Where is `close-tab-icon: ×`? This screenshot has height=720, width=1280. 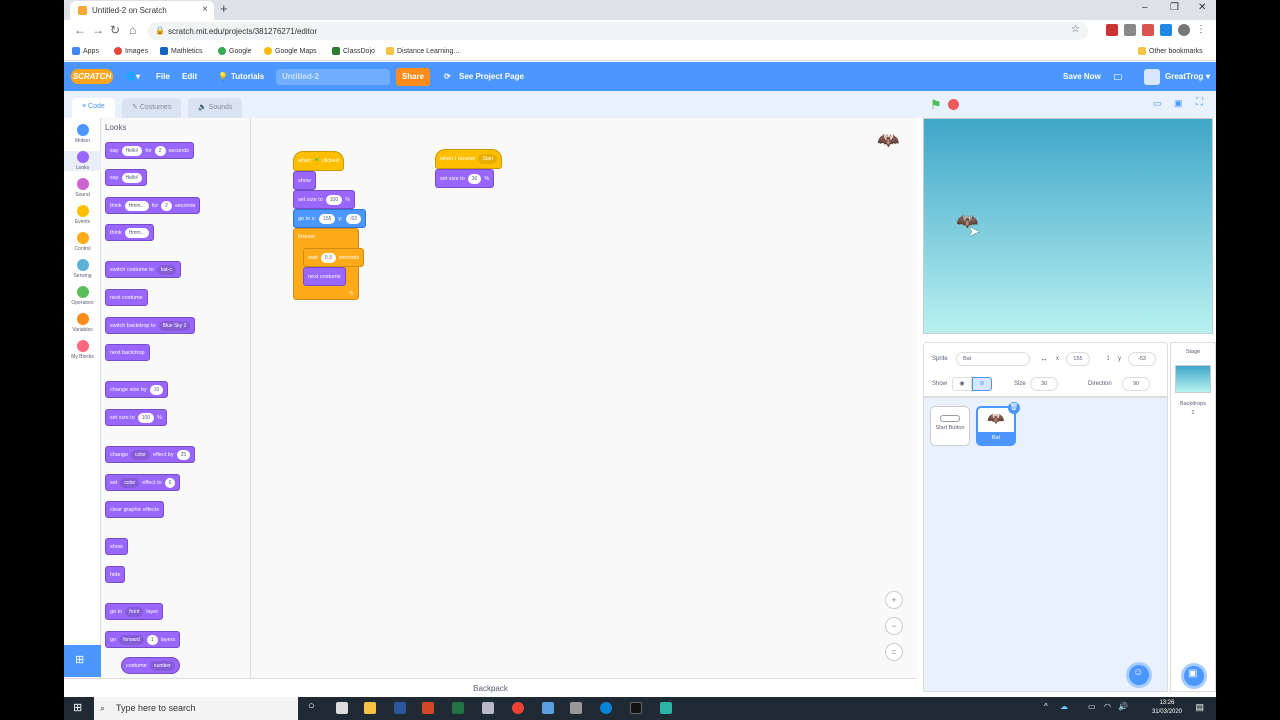 close-tab-icon: × is located at coordinates (205, 9).